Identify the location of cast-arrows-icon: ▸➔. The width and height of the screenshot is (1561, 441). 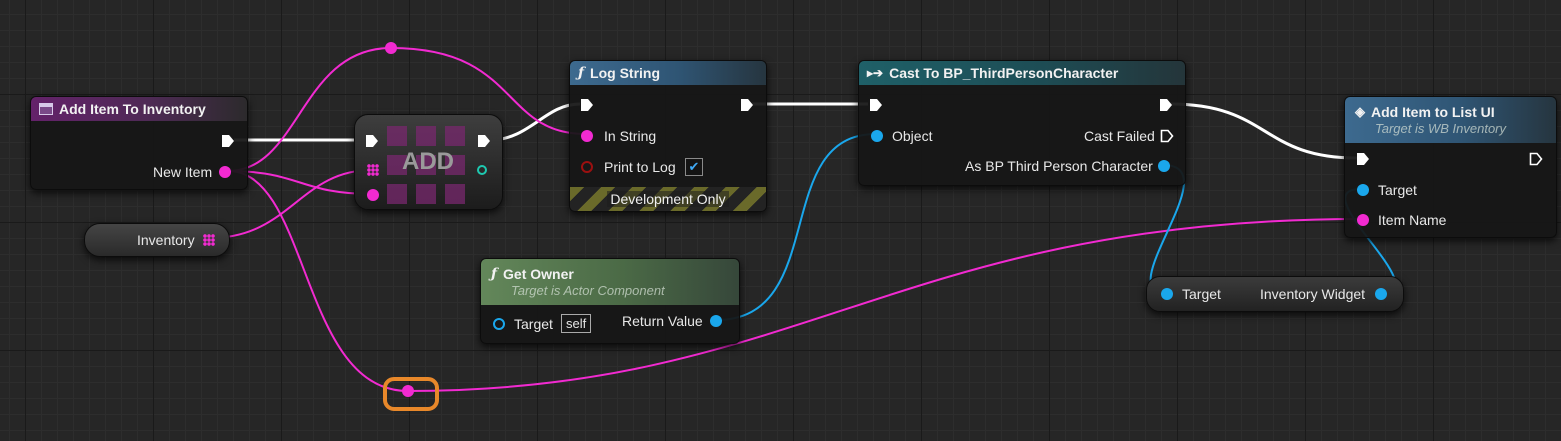
(875, 73).